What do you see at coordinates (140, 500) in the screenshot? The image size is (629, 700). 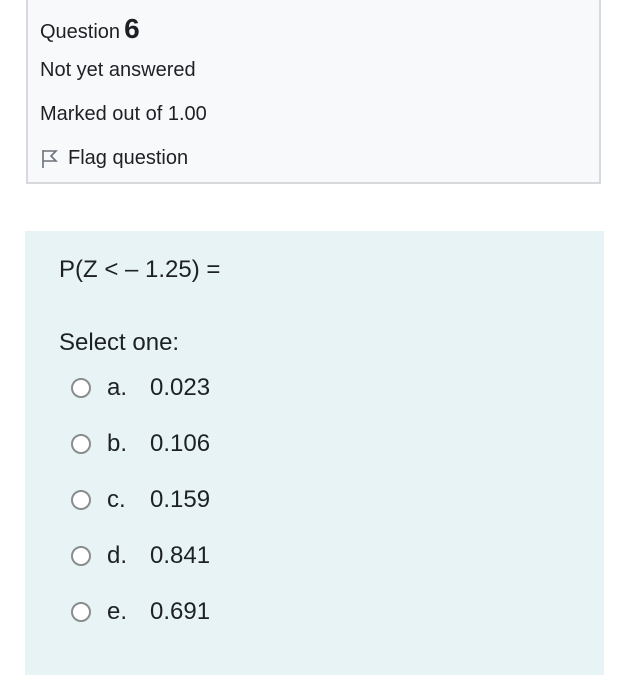 I see `answer-option-c: c. 0.159` at bounding box center [140, 500].